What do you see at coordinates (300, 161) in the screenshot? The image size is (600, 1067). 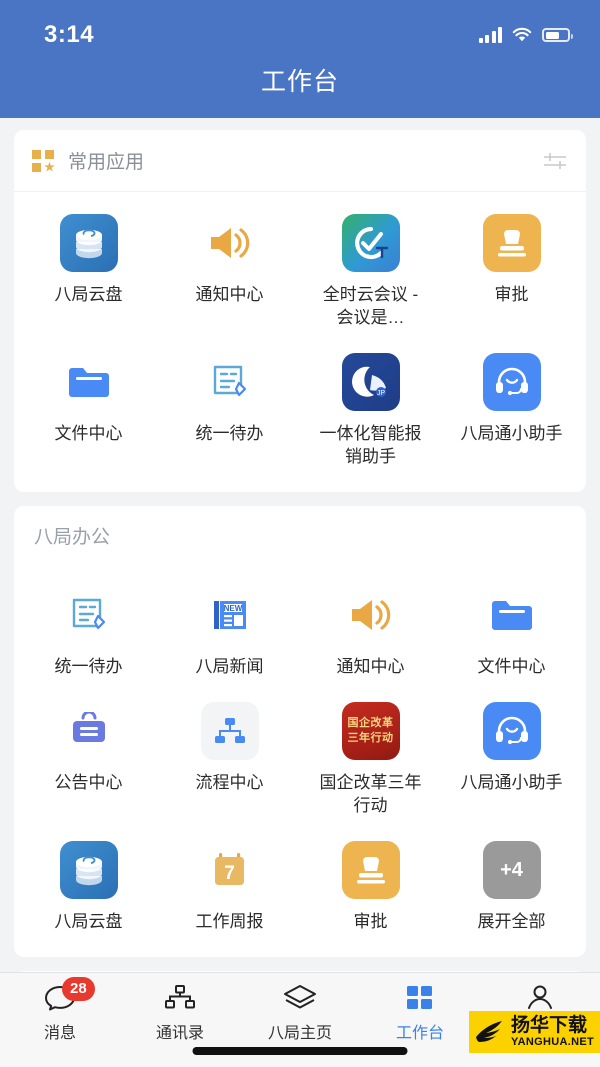 I see `section-header: 常用应用` at bounding box center [300, 161].